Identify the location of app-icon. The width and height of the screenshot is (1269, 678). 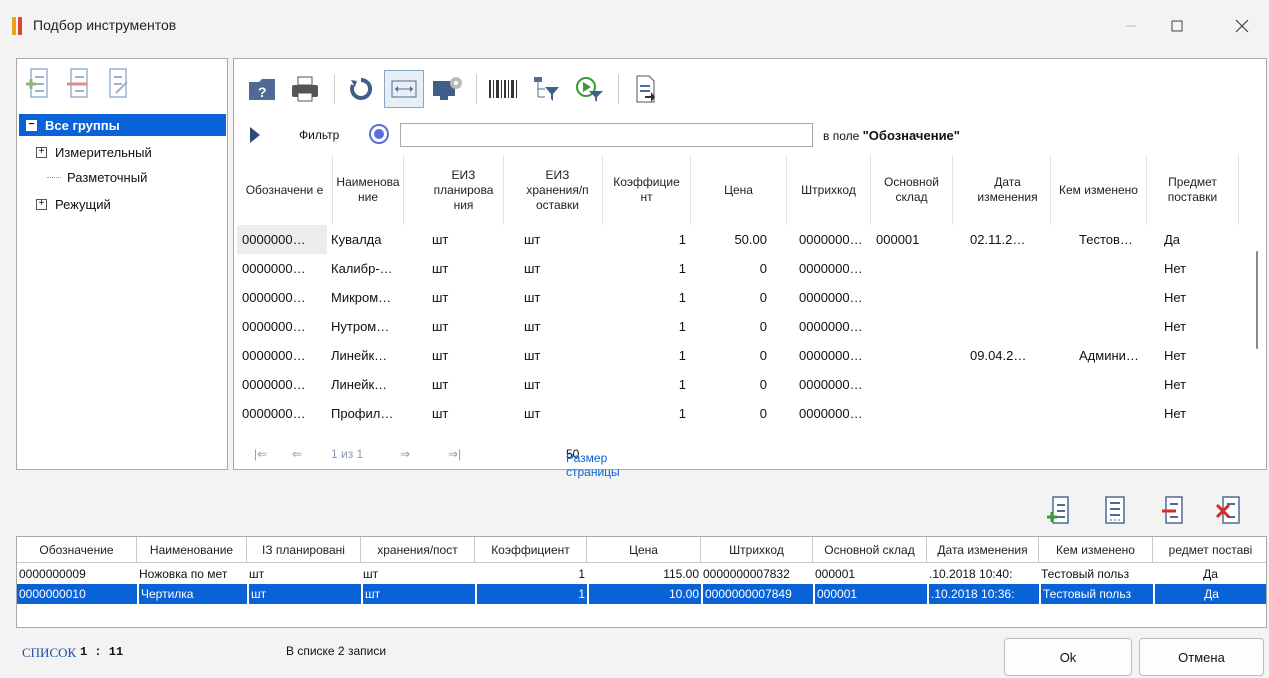
(18, 26).